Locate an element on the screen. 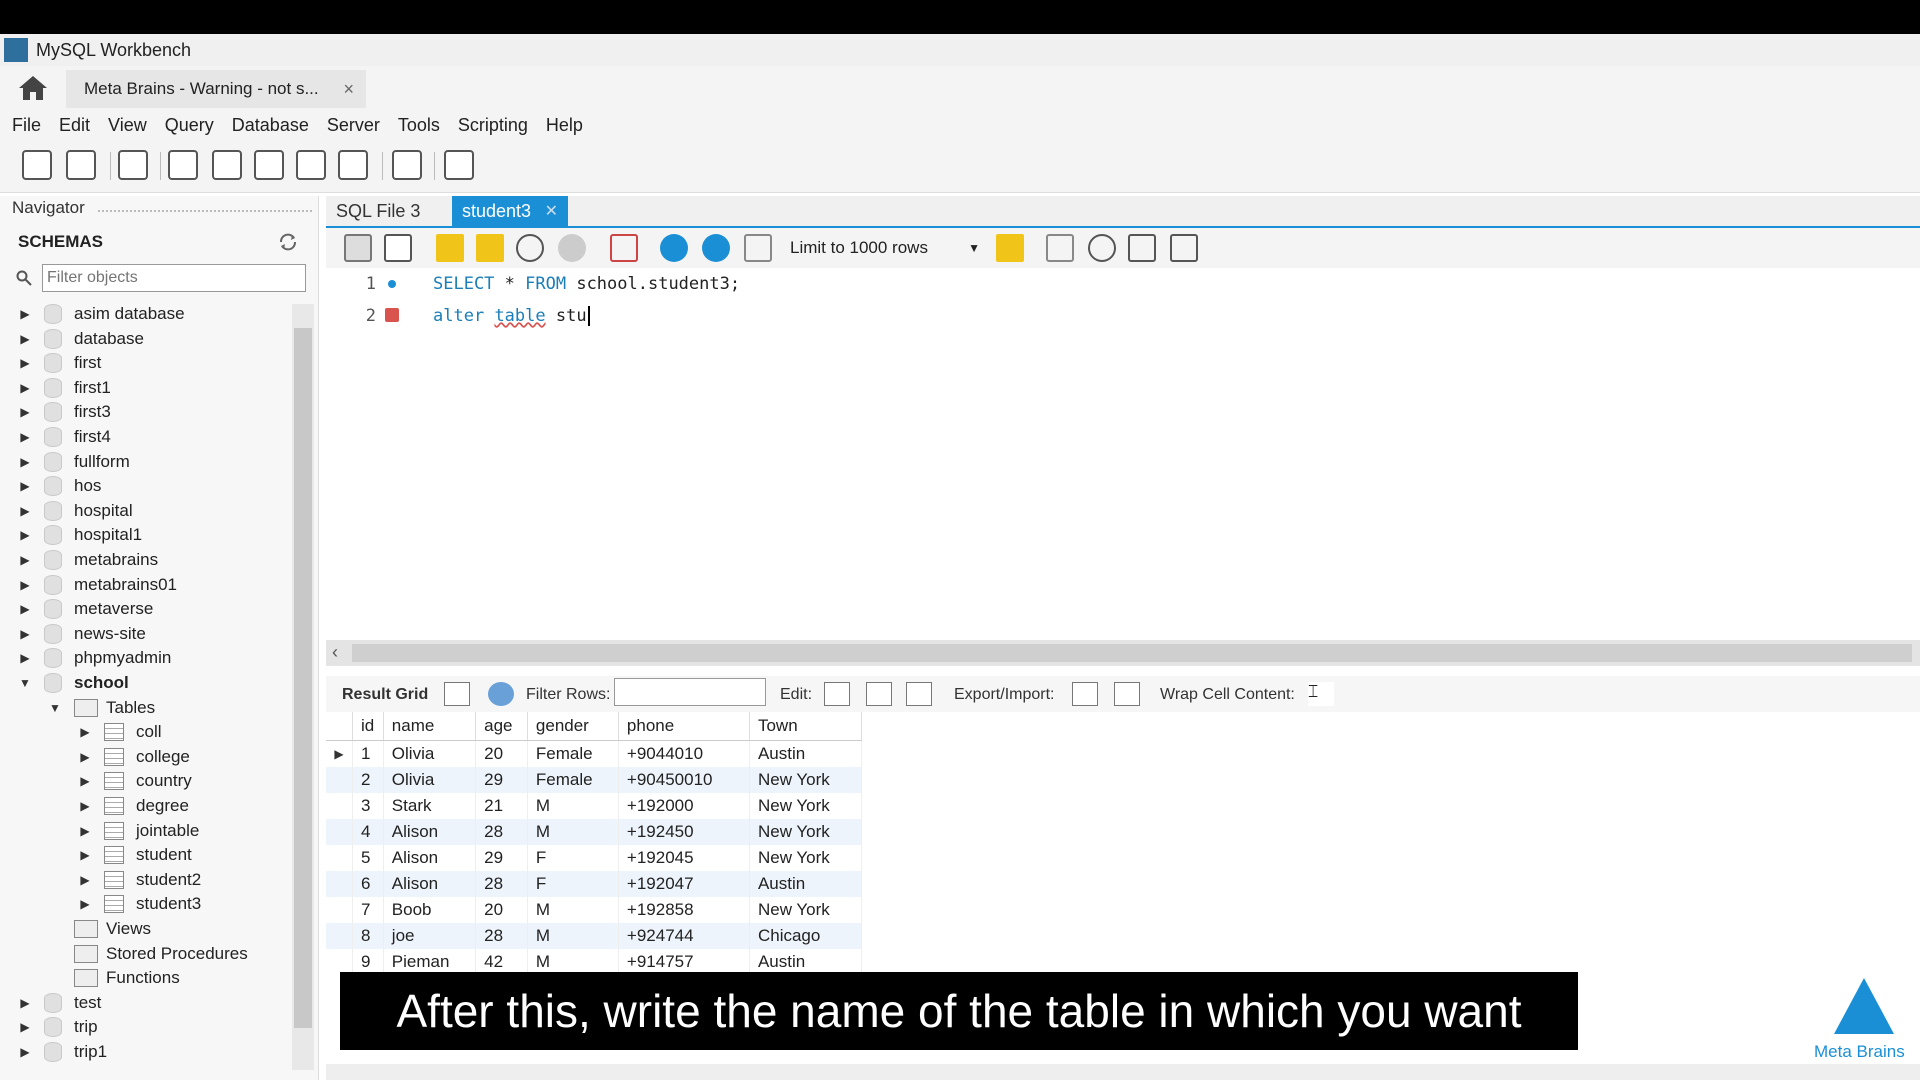 Image resolution: width=1920 pixels, height=1080 pixels. menu-edit: Edit is located at coordinates (75, 125).